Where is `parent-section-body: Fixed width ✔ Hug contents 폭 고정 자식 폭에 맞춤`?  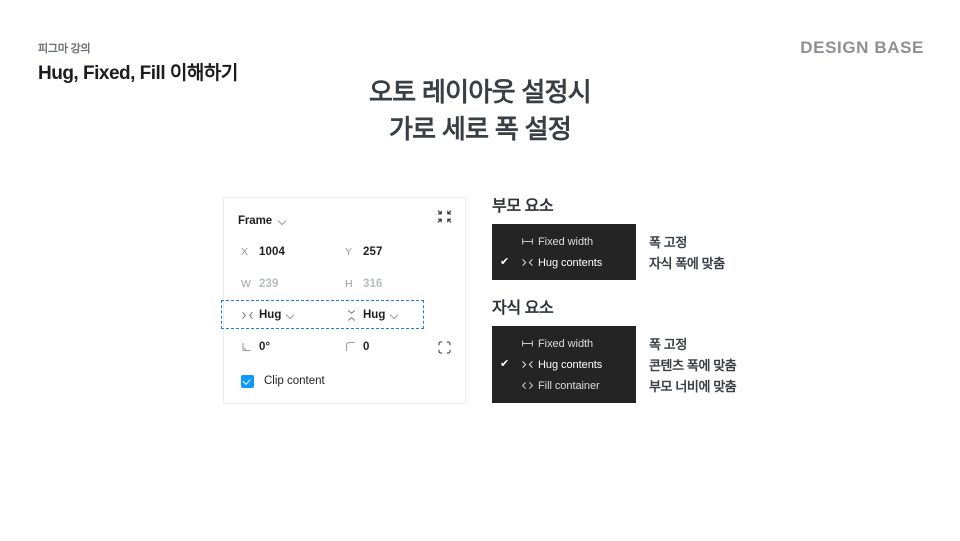 parent-section-body: Fixed width ✔ Hug contents 폭 고정 자식 폭에 맞춤 is located at coordinates (608, 252).